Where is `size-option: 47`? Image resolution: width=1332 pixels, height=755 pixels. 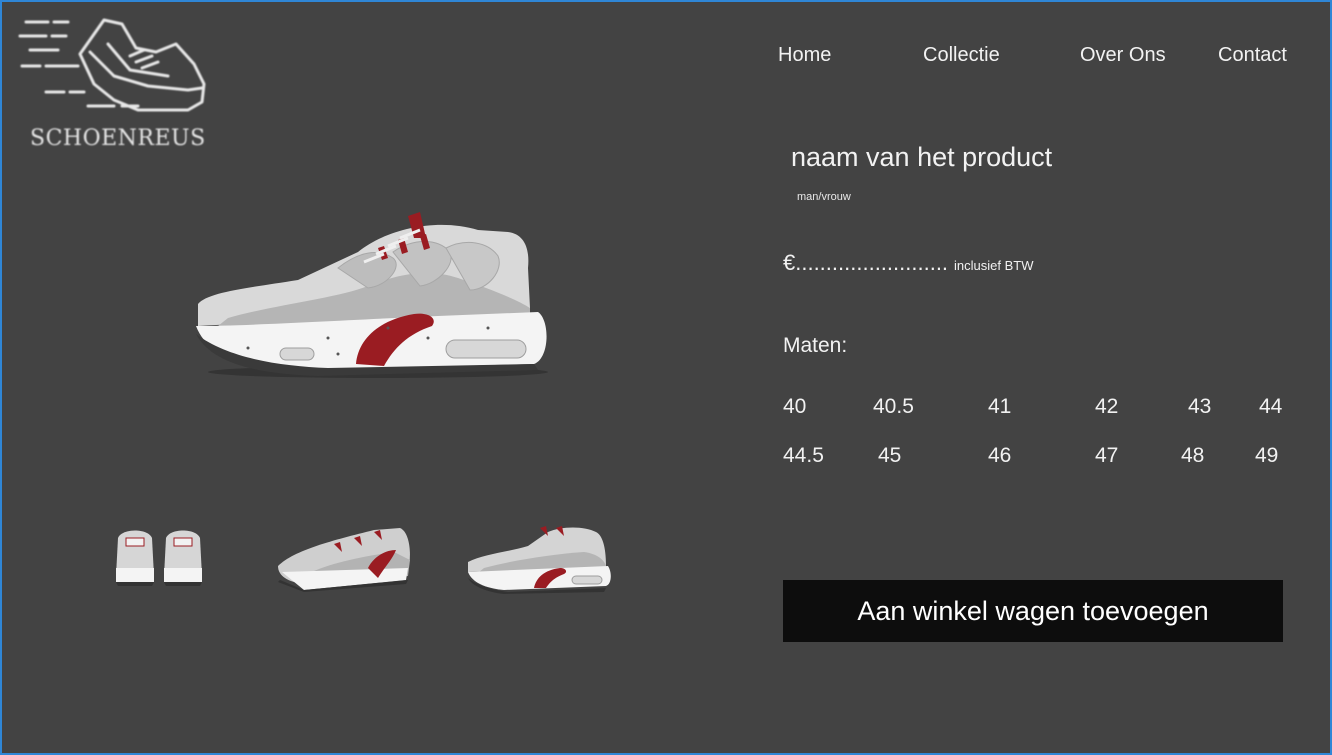 size-option: 47 is located at coordinates (1106, 456).